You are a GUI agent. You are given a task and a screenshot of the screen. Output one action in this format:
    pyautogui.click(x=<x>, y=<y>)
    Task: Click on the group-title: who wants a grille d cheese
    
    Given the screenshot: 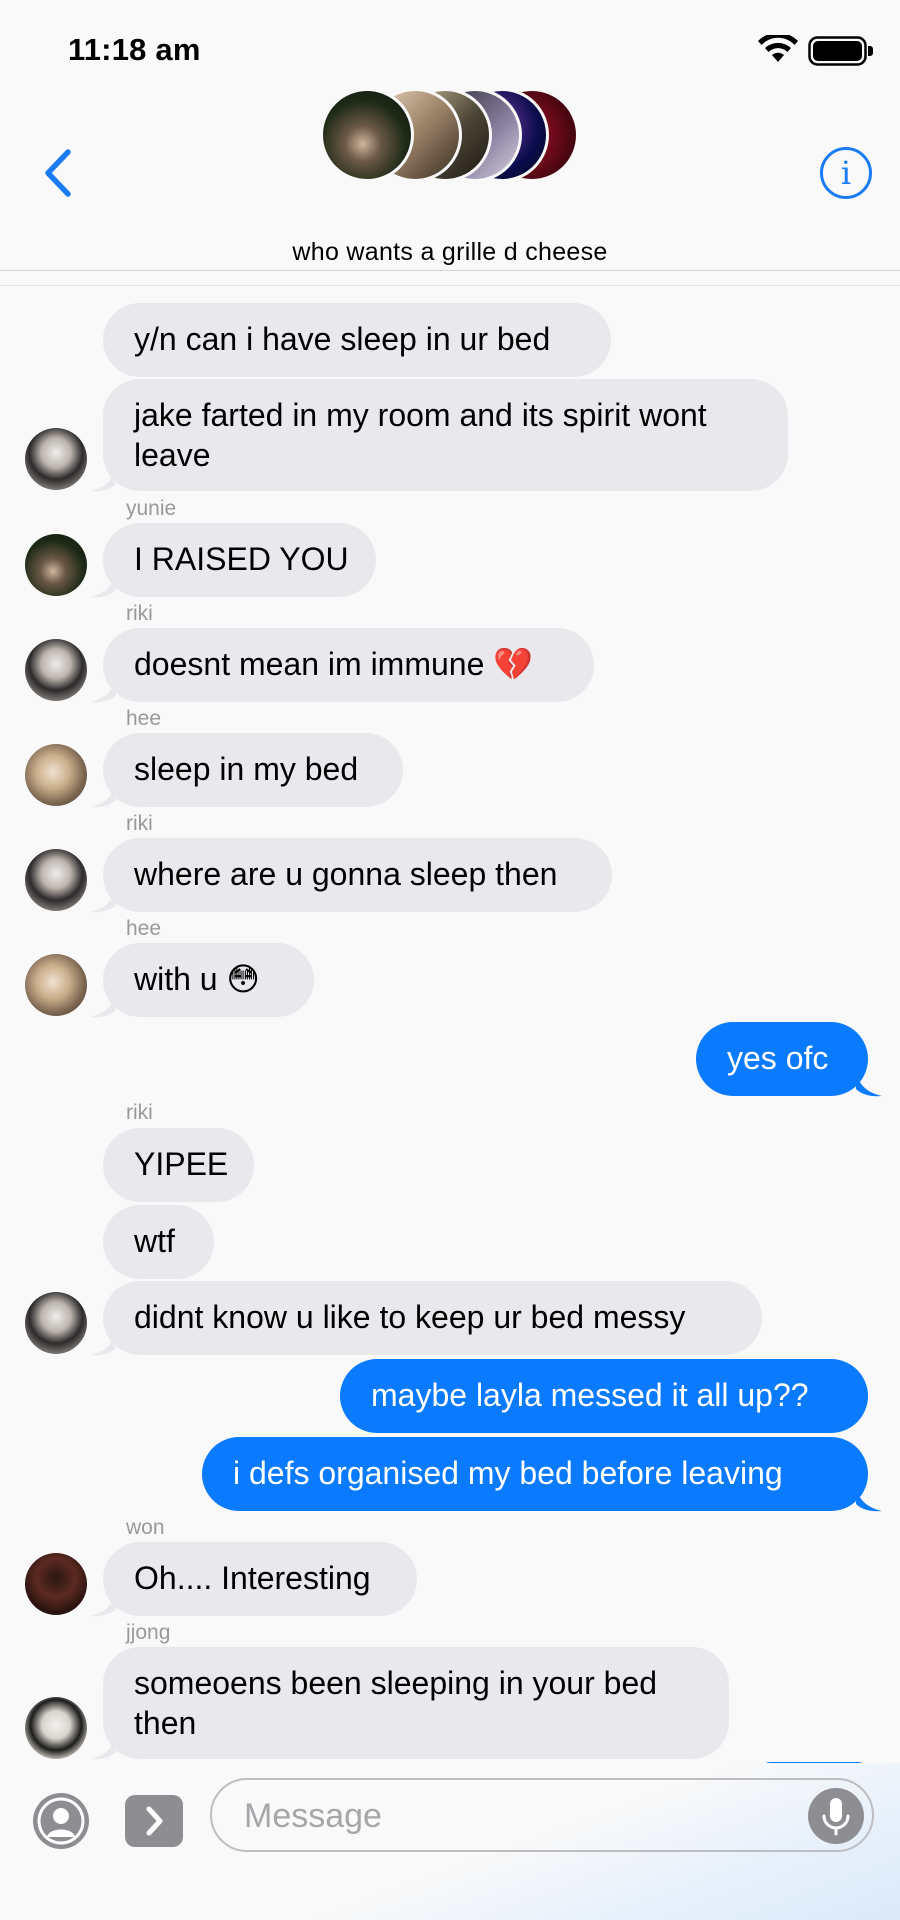 What is the action you would take?
    pyautogui.click(x=450, y=252)
    